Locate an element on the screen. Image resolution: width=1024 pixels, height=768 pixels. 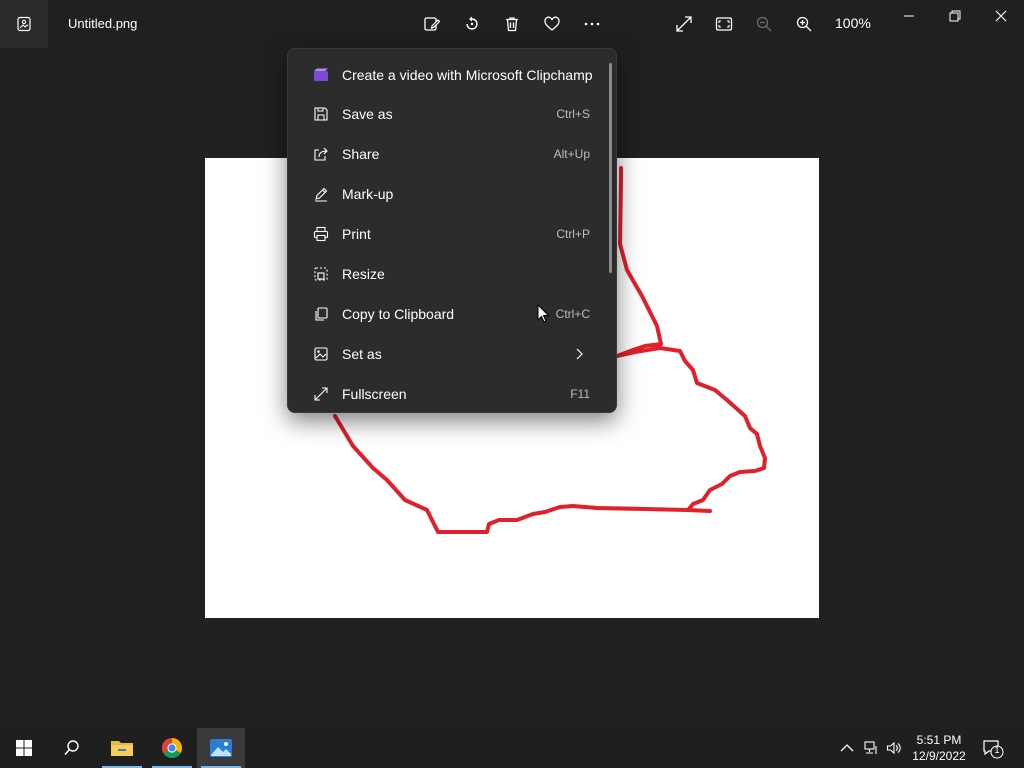
clipchamp-icon is located at coordinates (321, 75).